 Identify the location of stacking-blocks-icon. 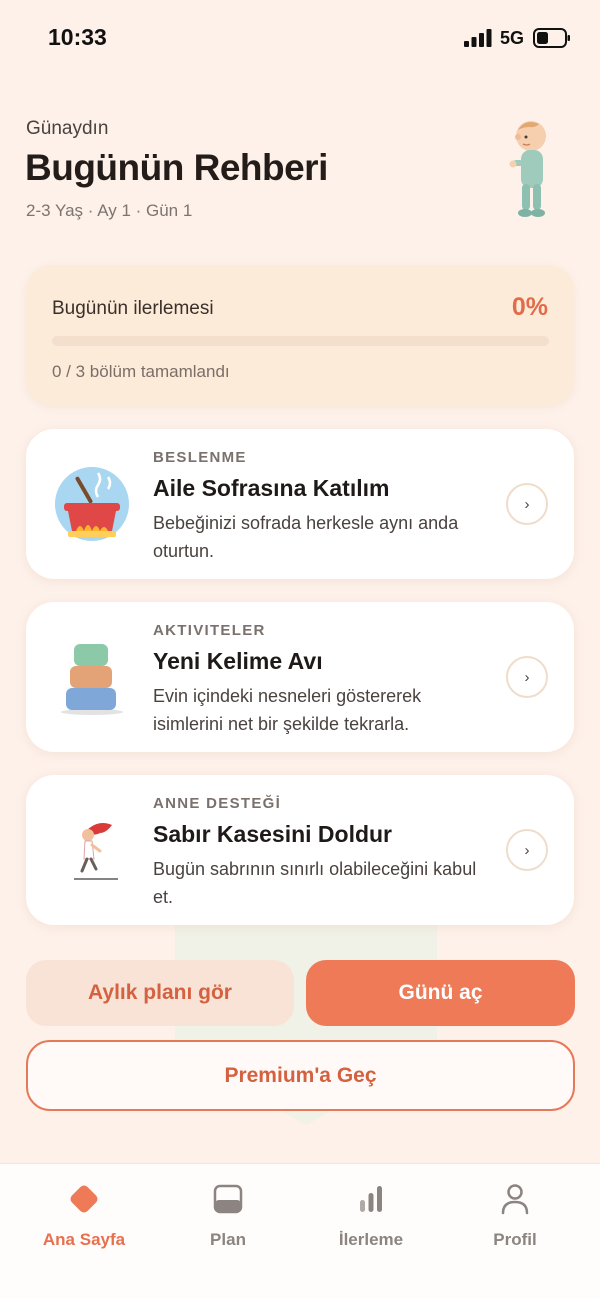
(92, 679).